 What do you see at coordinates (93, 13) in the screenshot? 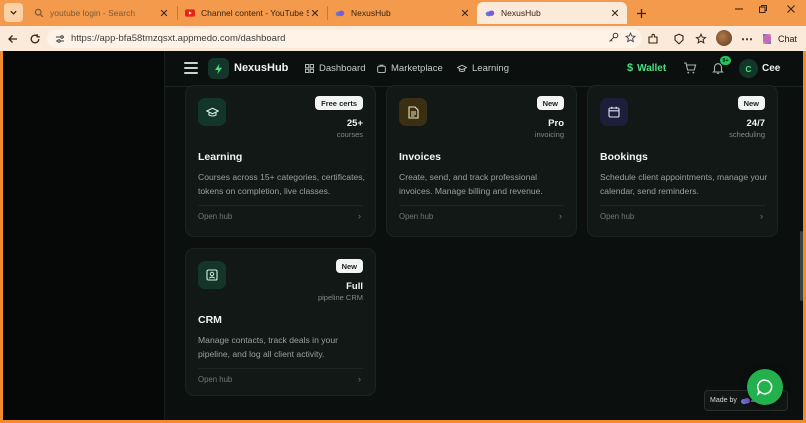
I see `tab-title: youtube login - Search` at bounding box center [93, 13].